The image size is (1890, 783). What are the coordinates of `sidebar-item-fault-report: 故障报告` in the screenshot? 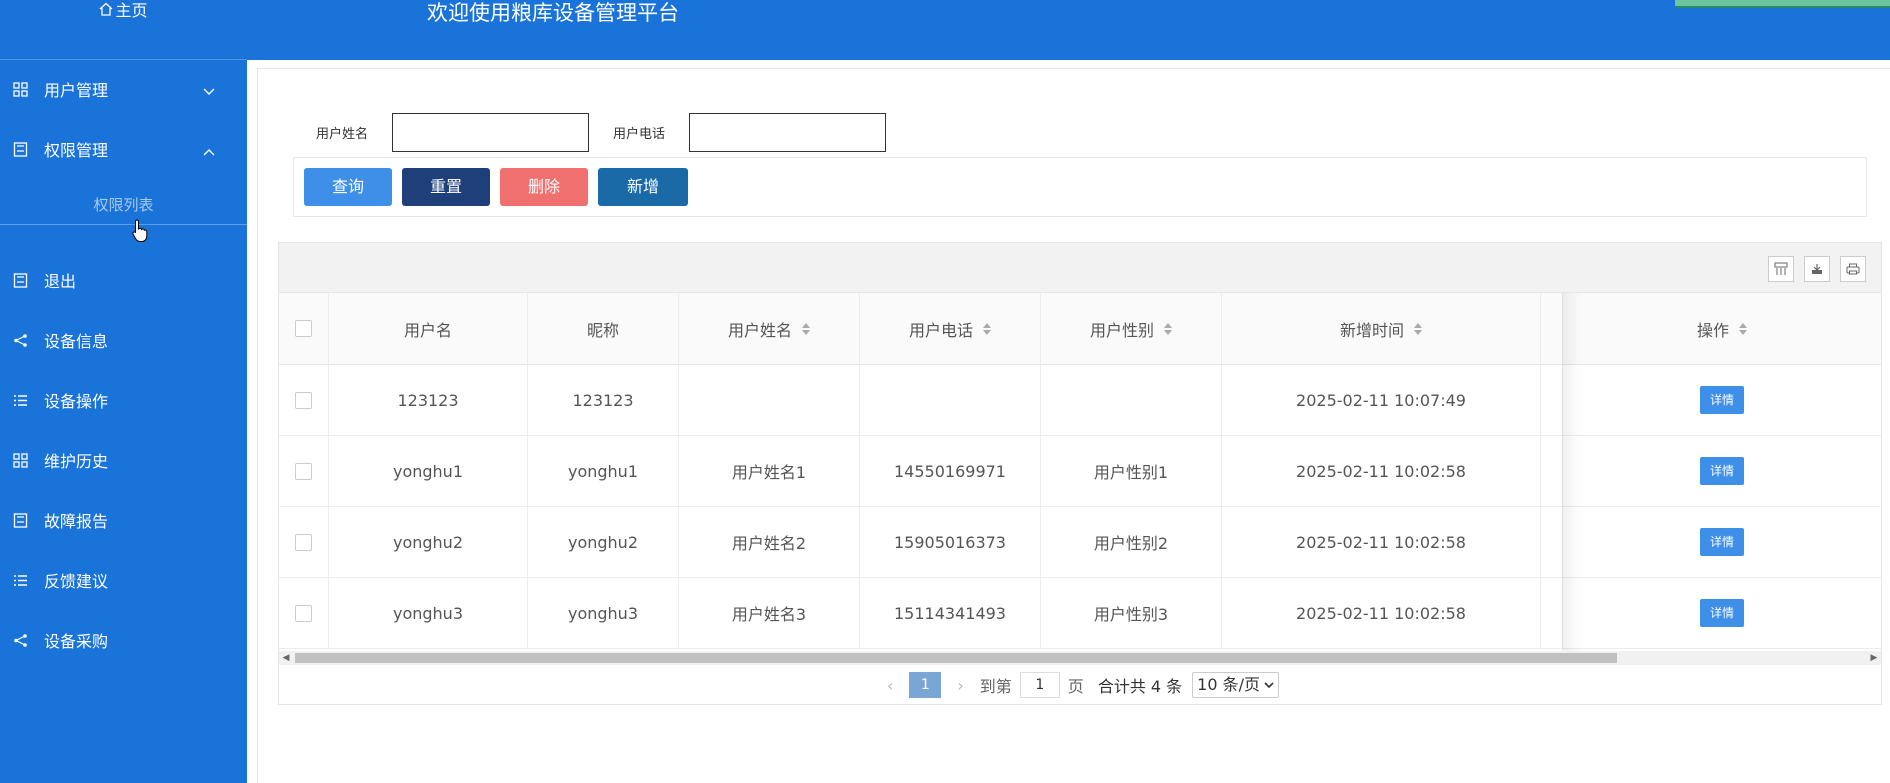 It's located at (123, 520).